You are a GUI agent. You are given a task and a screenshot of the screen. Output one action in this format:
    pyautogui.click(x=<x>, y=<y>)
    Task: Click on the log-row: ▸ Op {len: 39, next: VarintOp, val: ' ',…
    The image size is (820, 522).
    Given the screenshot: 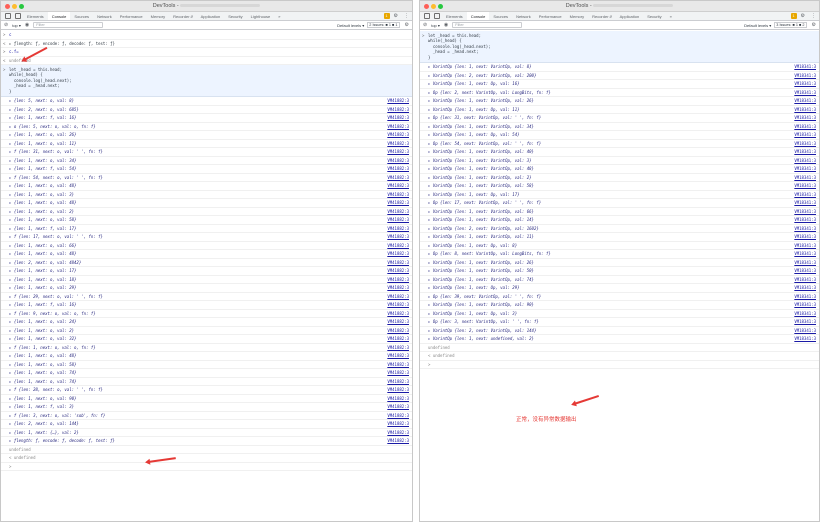 What is the action you would take?
    pyautogui.click(x=619, y=297)
    